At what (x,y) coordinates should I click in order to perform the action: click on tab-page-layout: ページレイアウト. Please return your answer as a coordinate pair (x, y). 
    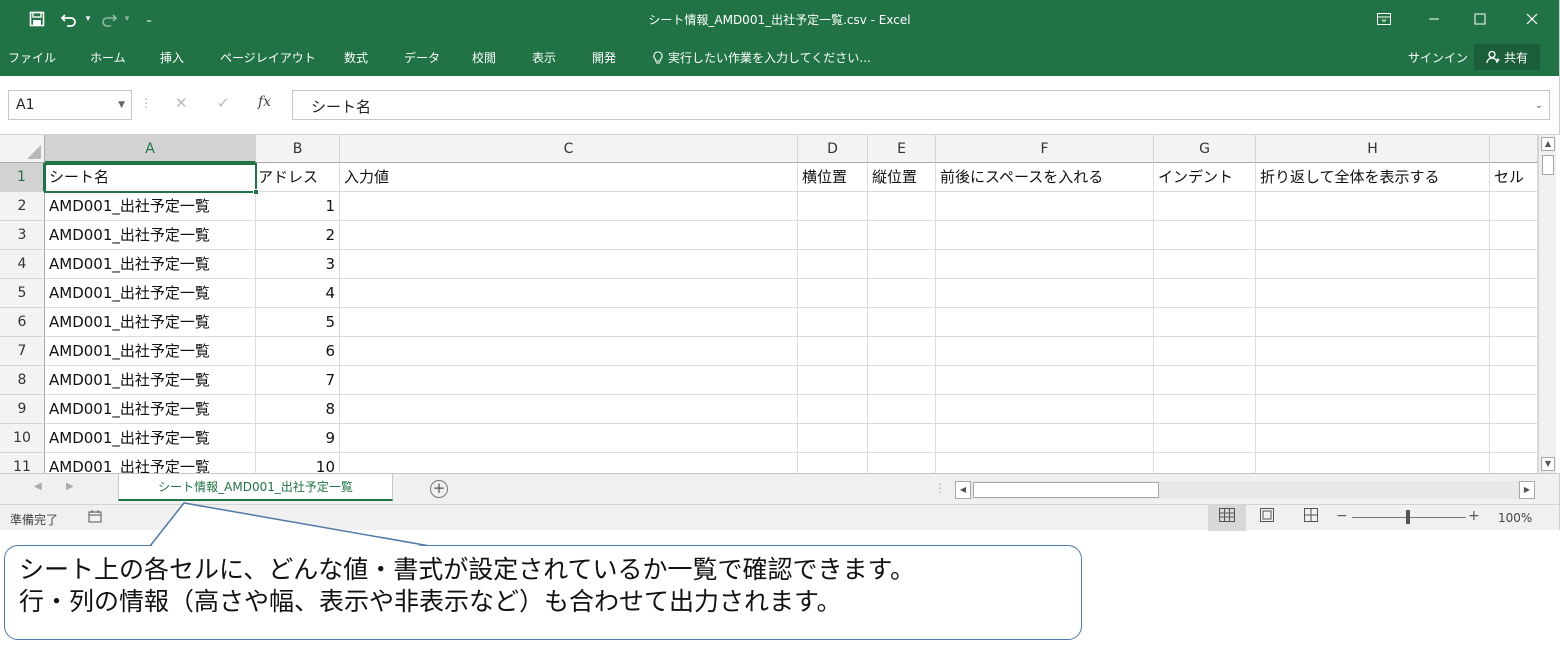
    Looking at the image, I should click on (268, 57).